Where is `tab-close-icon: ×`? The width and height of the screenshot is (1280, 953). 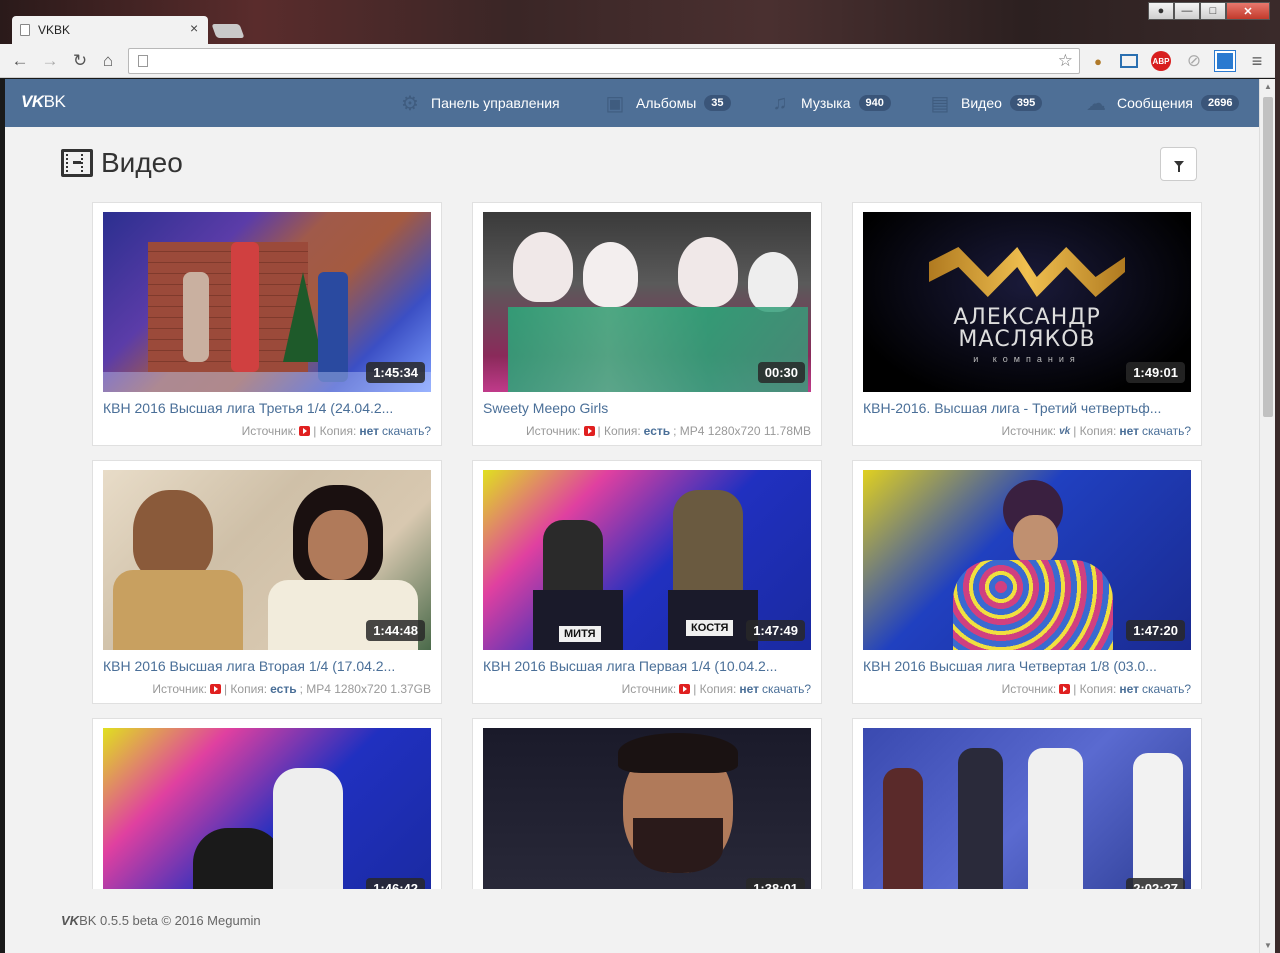
tab-close-icon: × is located at coordinates (194, 28).